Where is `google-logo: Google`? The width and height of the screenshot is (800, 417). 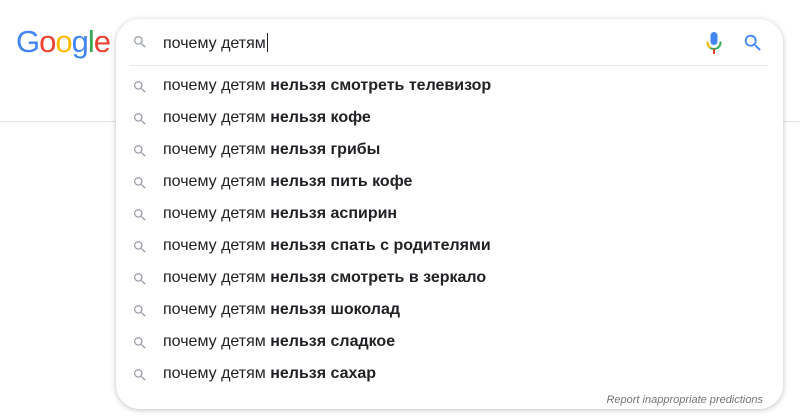 google-logo: Google is located at coordinates (63, 41).